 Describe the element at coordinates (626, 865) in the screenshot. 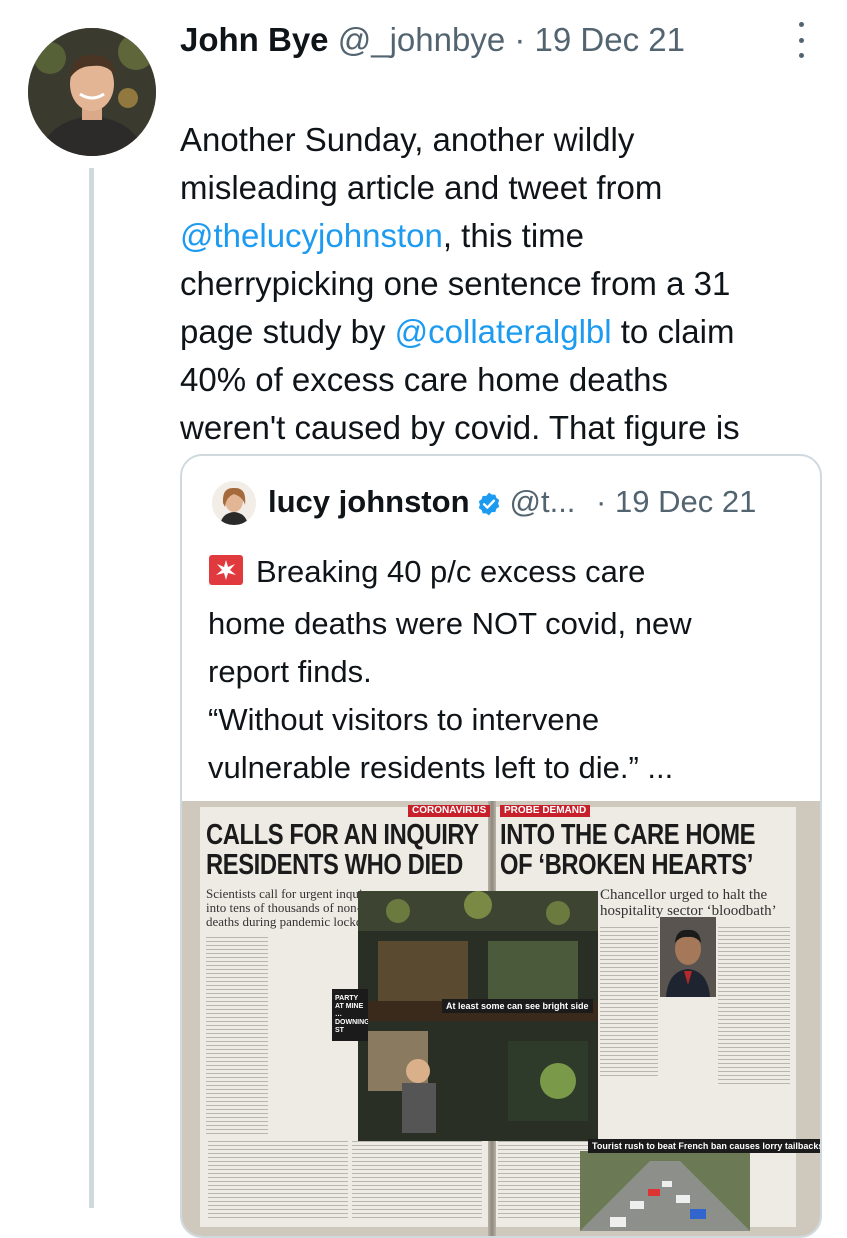

I see `newspaper-headline: OF ‘BROKEN HEARTS’` at that location.